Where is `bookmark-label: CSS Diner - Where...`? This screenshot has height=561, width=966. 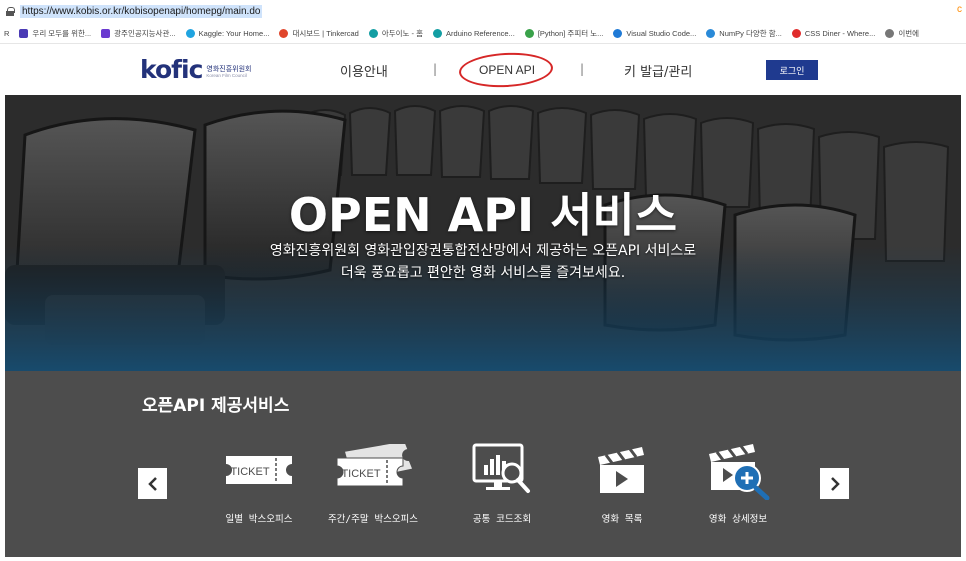 bookmark-label: CSS Diner - Where... is located at coordinates (840, 33).